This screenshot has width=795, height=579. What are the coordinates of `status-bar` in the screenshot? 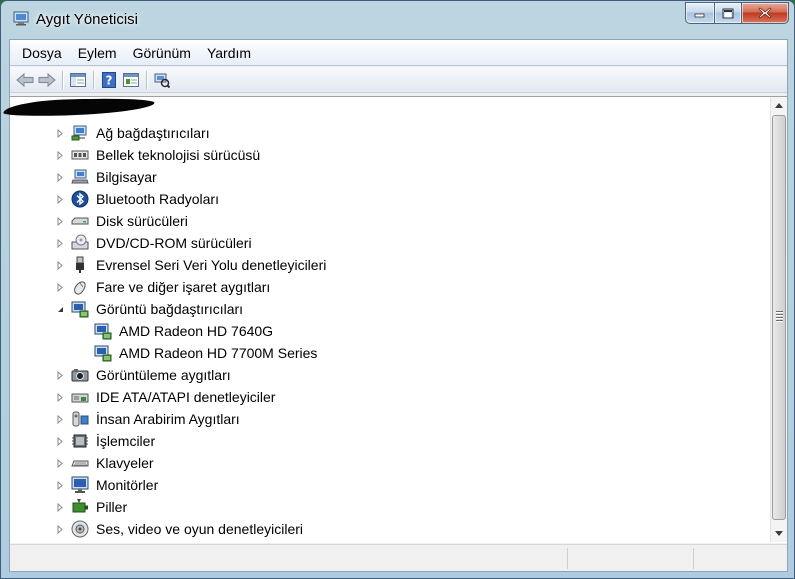 It's located at (398, 557).